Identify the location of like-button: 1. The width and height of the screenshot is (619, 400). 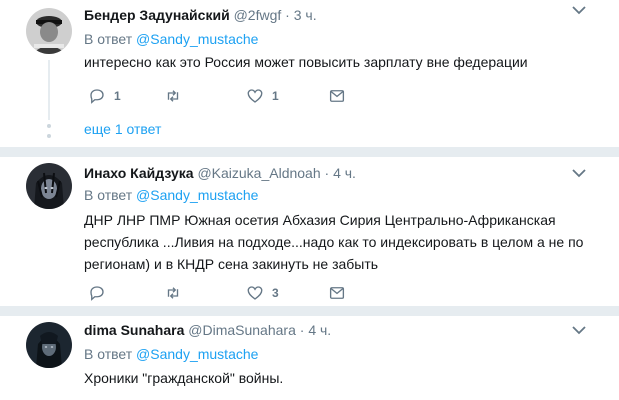
(262, 96).